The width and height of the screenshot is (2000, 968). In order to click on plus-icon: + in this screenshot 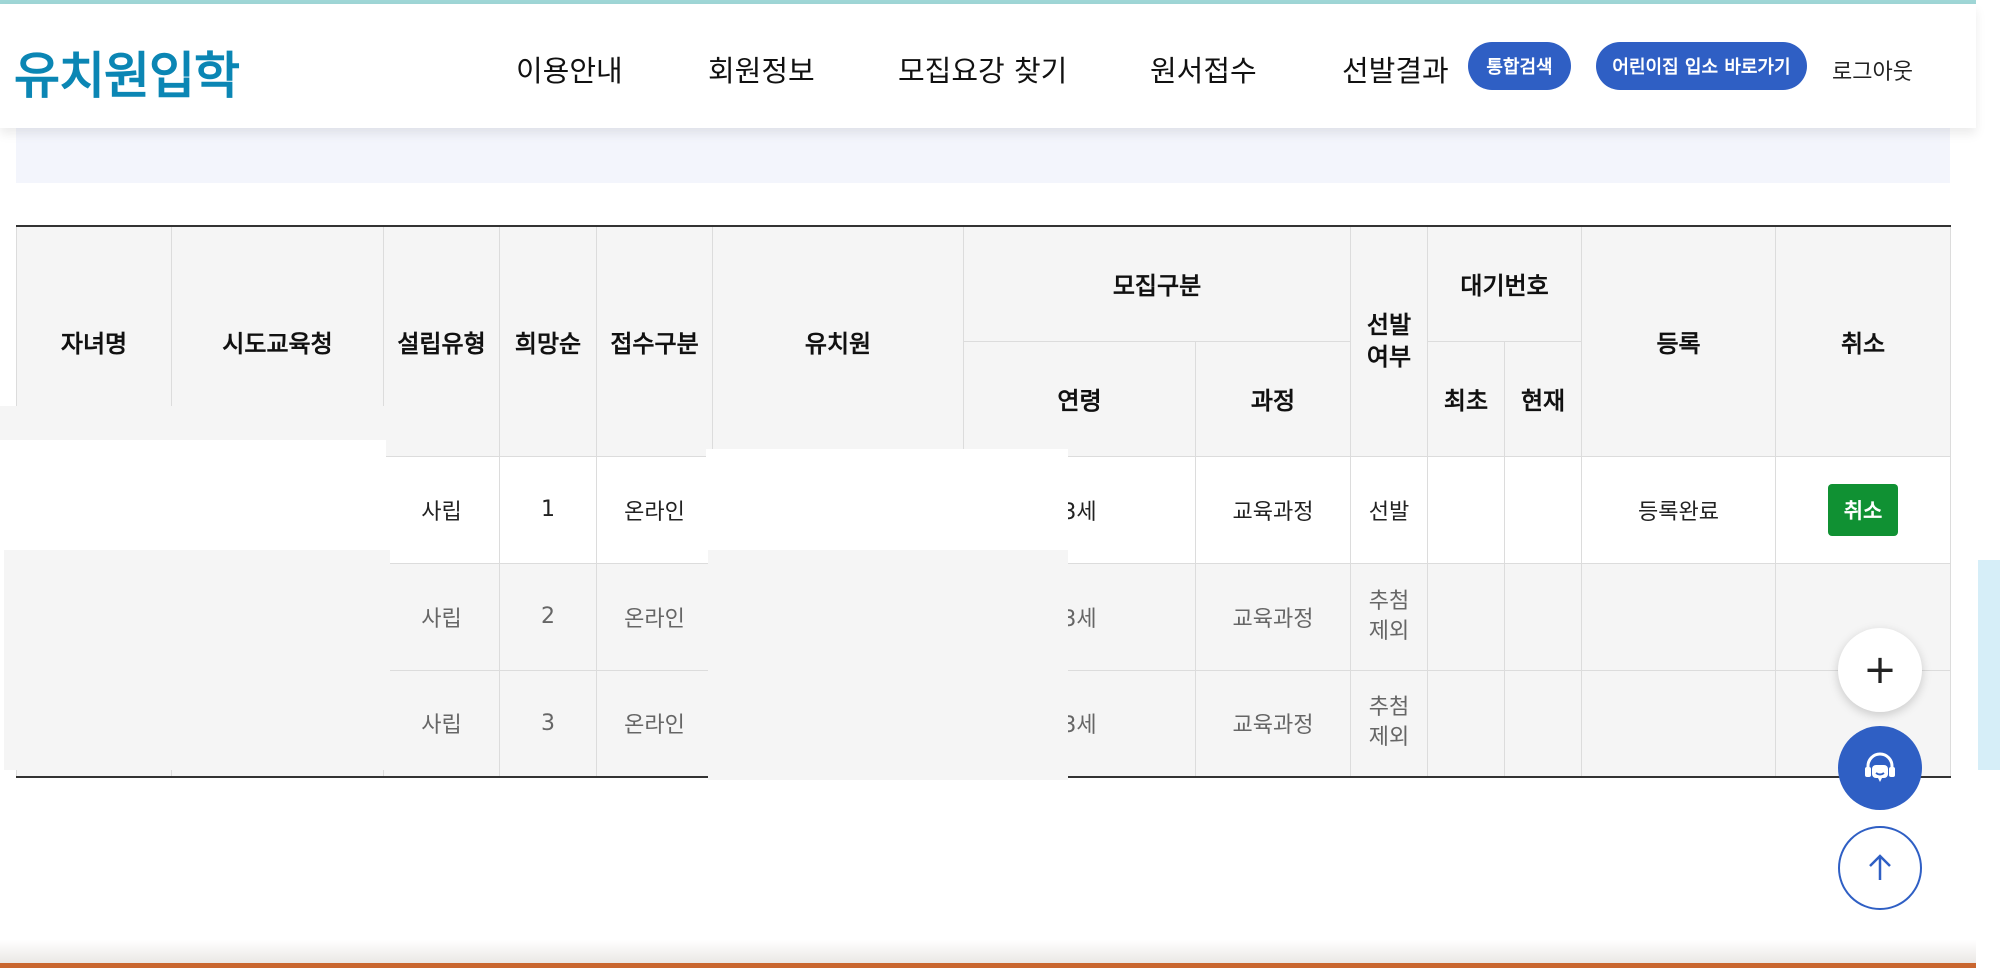, I will do `click(1880, 670)`.